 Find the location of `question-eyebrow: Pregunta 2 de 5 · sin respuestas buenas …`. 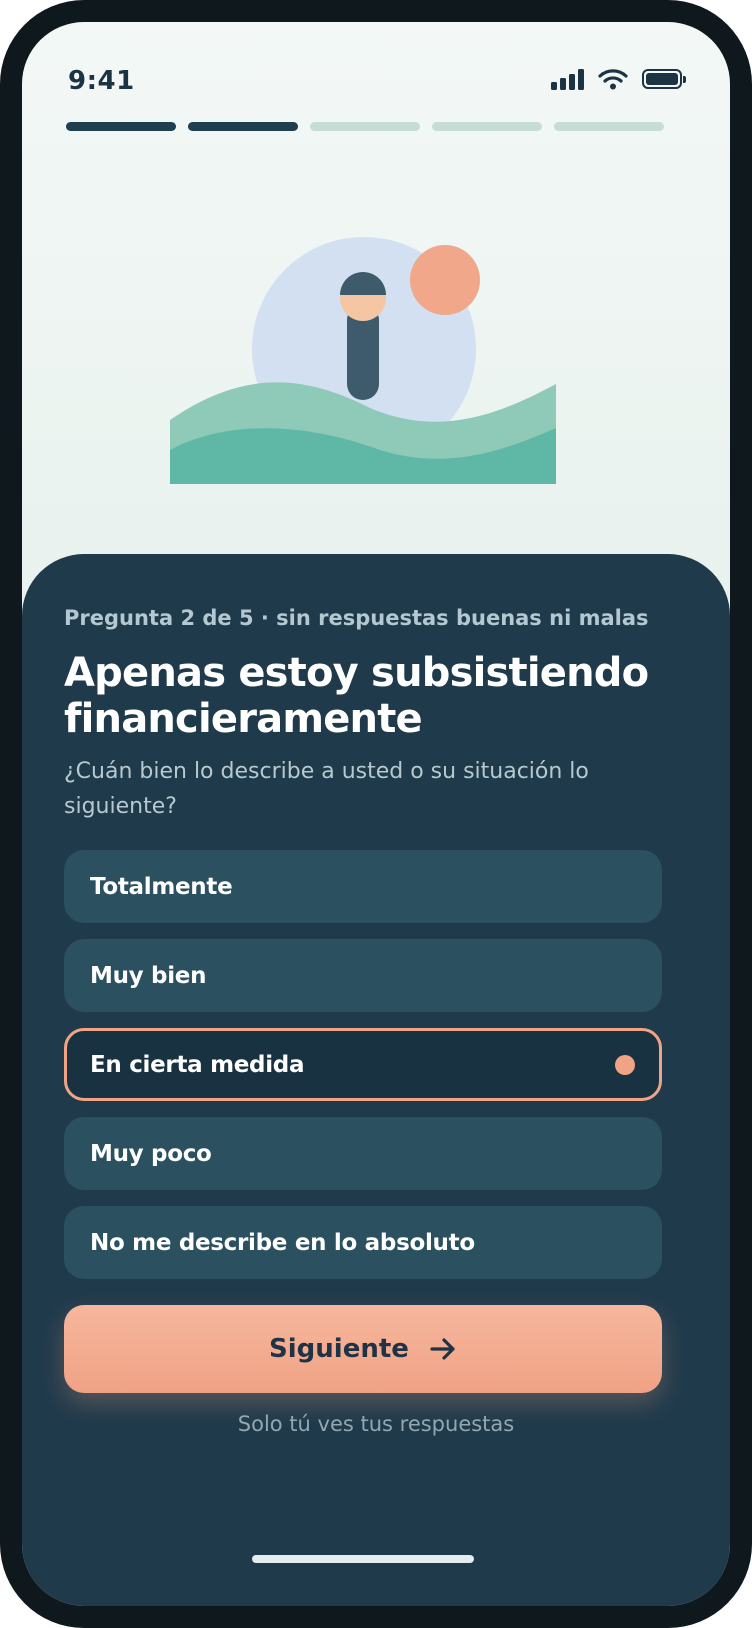

question-eyebrow: Pregunta 2 de 5 · sin respuestas buenas … is located at coordinates (356, 618).